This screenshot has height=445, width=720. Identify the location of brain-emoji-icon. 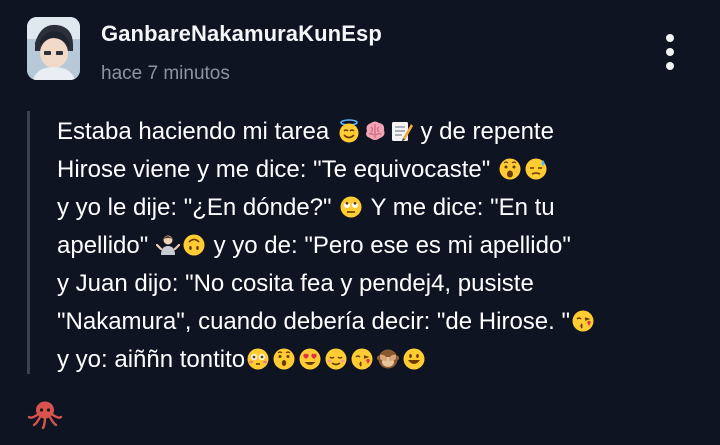
(375, 130).